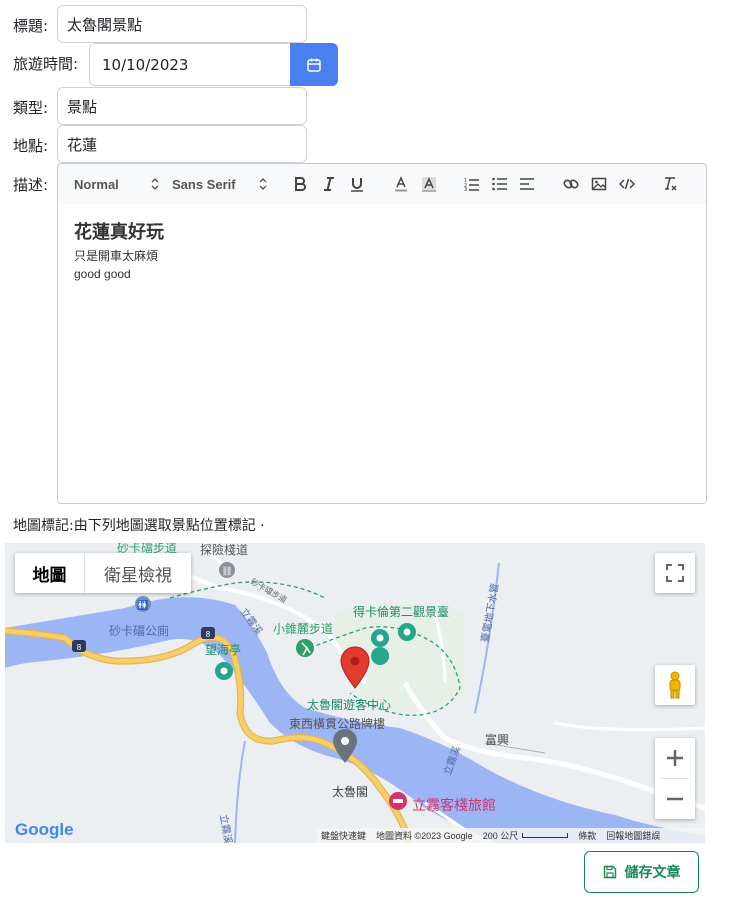 This screenshot has width=736, height=911. Describe the element at coordinates (424, 836) in the screenshot. I see `map-data-credit: 地圖資料 ©2023 Google` at that location.